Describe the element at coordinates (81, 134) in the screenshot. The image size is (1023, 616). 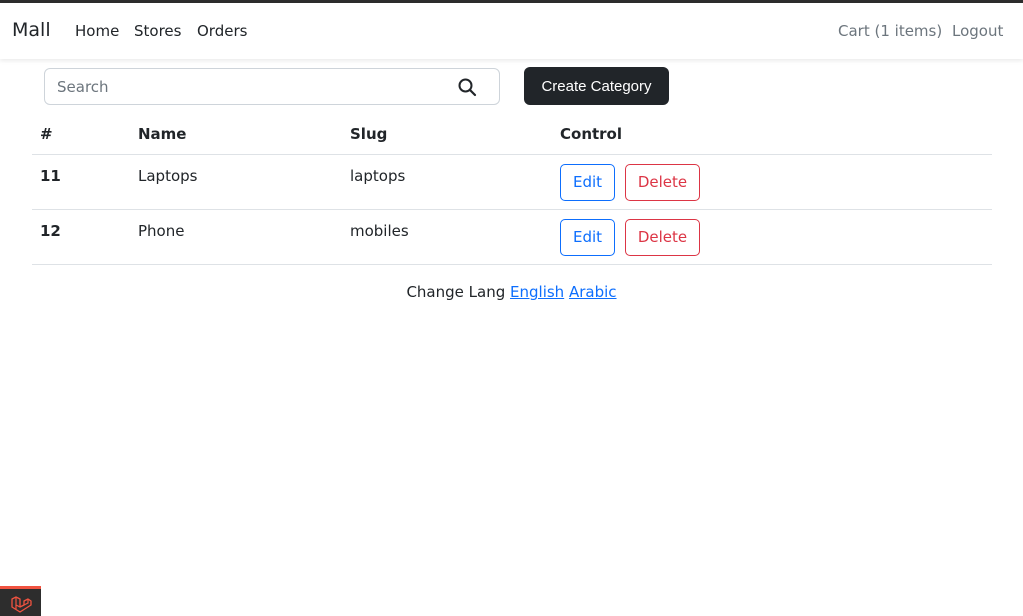
I see `header-id: #` at that location.